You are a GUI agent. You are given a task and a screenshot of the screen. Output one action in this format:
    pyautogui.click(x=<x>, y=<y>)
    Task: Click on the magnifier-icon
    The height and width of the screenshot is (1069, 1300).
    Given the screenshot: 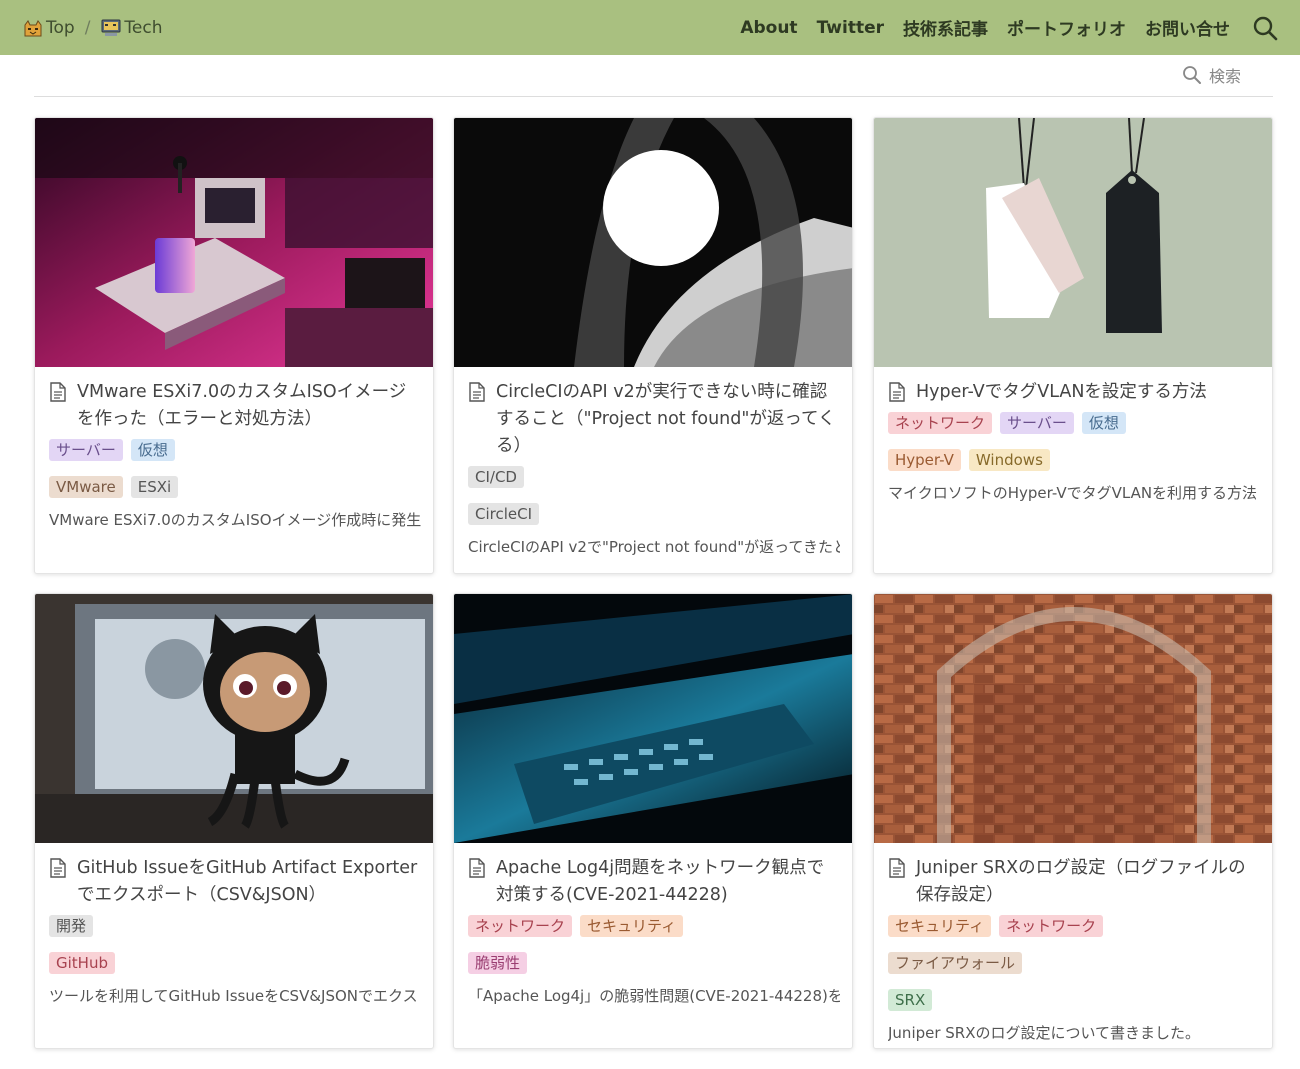 What is the action you would take?
    pyautogui.click(x=1192, y=75)
    